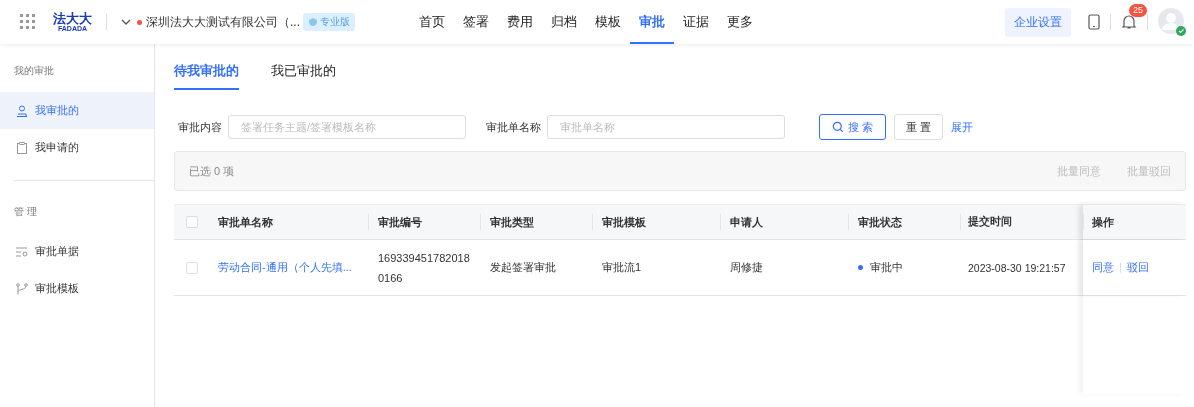 The width and height of the screenshot is (1194, 407). What do you see at coordinates (513, 127) in the screenshot?
I see `filter-label: 审批单名称` at bounding box center [513, 127].